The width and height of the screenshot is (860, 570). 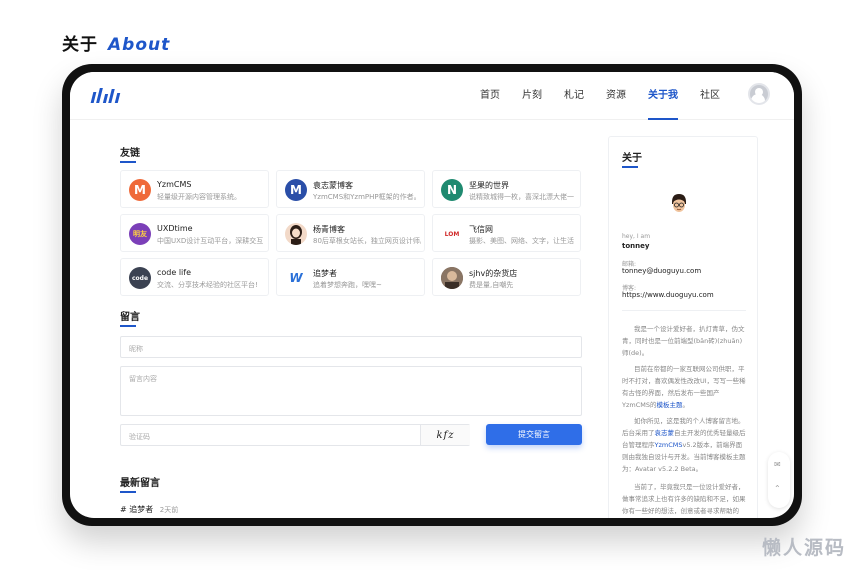 What do you see at coordinates (445, 435) in the screenshot?
I see `captcha-image: kfz` at bounding box center [445, 435].